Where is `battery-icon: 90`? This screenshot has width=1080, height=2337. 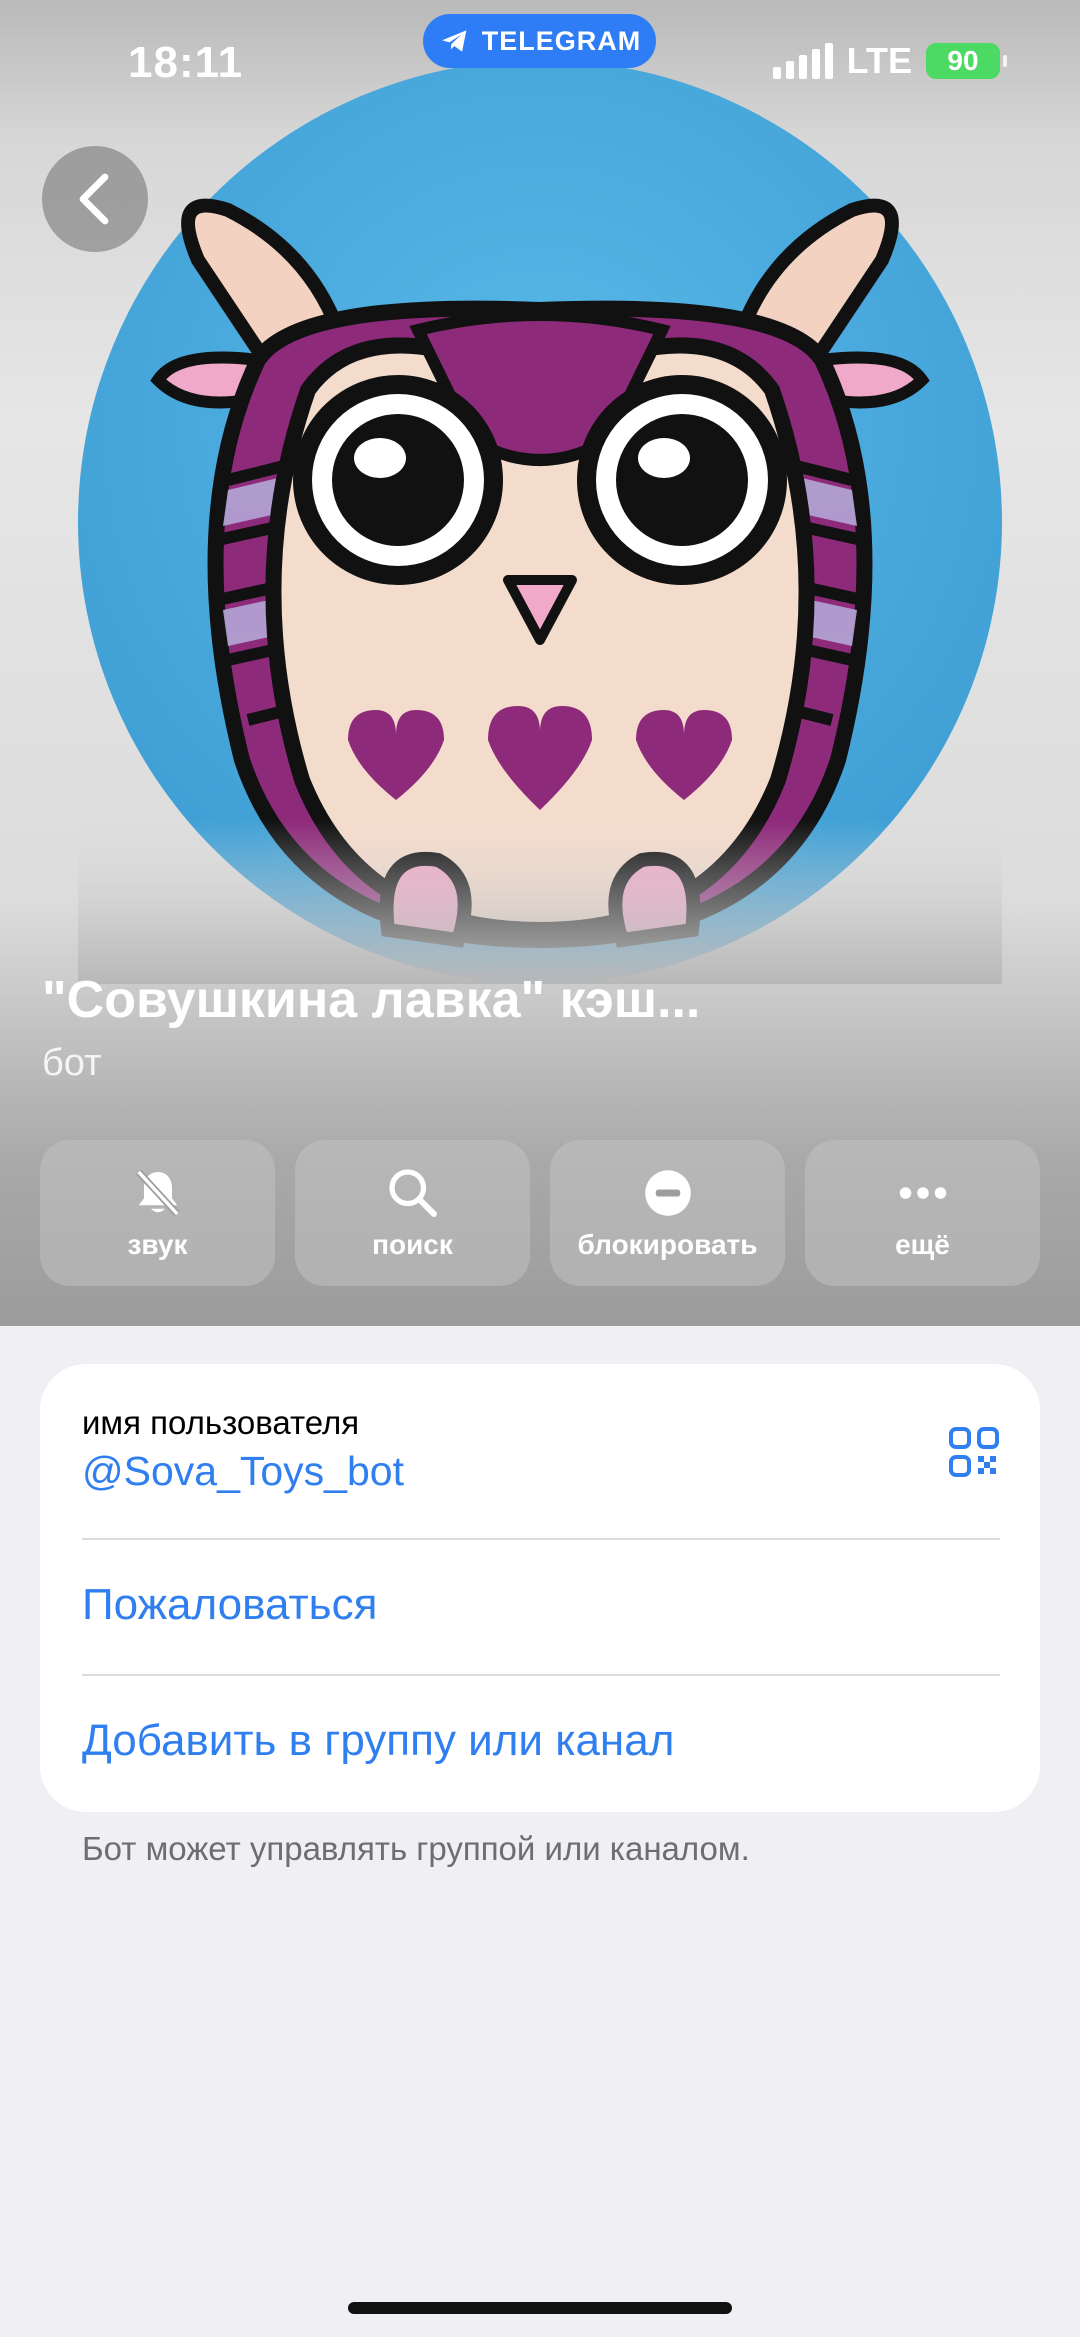 battery-icon: 90 is located at coordinates (966, 61).